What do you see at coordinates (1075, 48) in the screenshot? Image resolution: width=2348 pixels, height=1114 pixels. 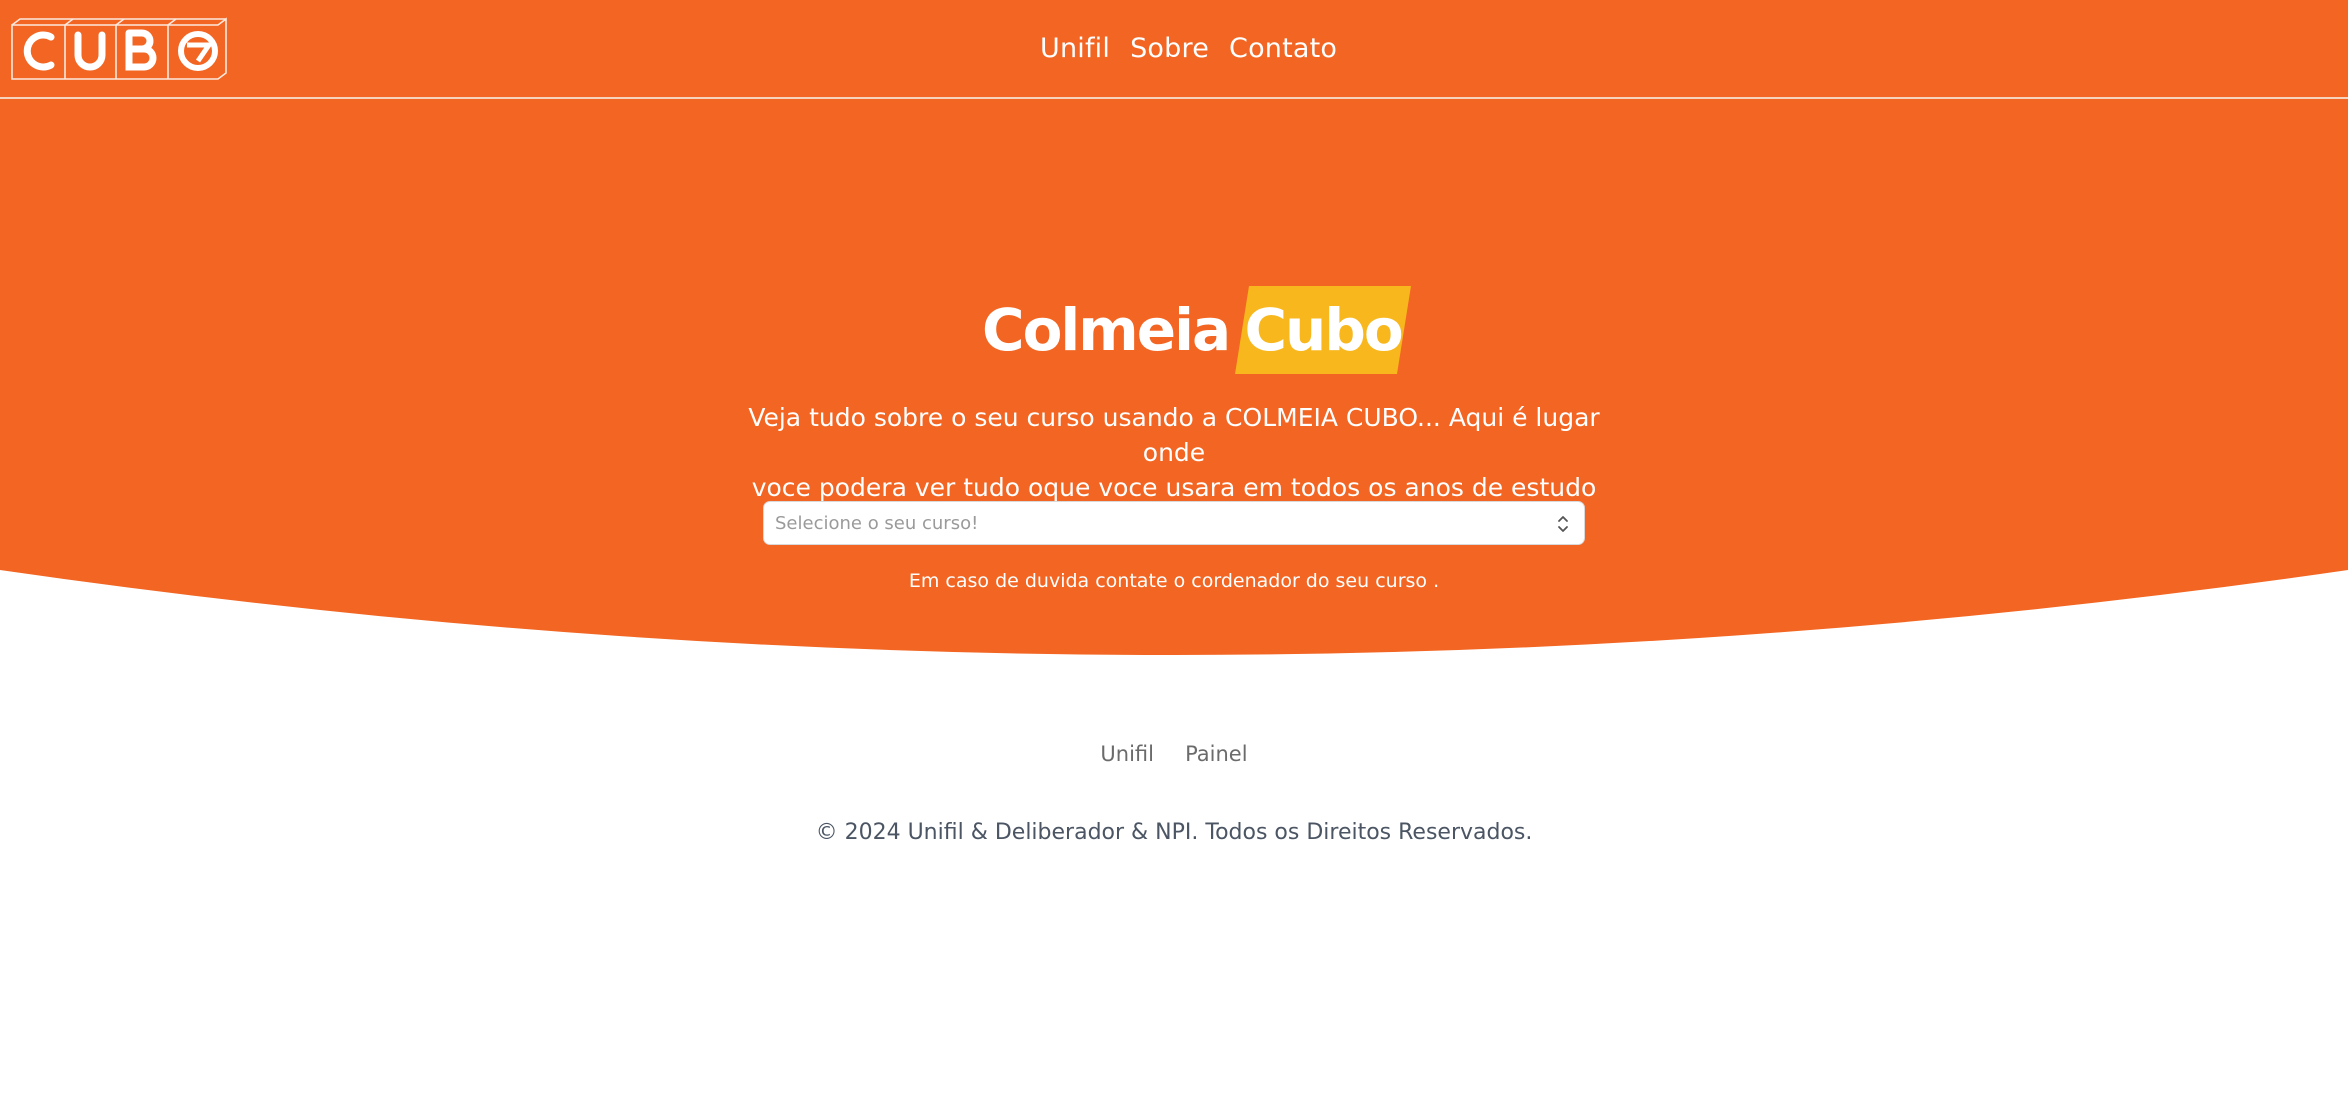 I see `nav-link-unifil: Unifil` at bounding box center [1075, 48].